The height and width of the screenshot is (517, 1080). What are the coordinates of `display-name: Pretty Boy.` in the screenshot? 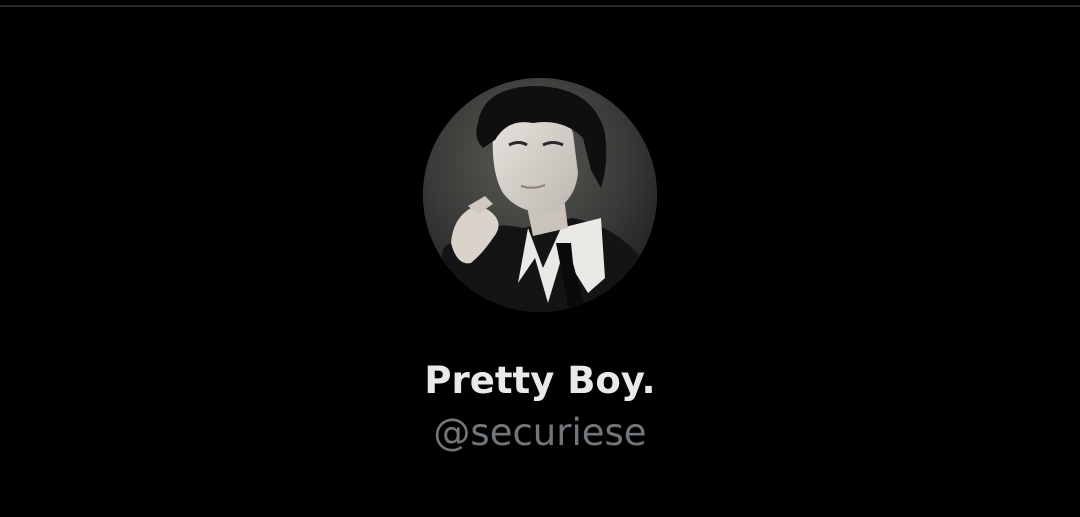 It's located at (540, 380).